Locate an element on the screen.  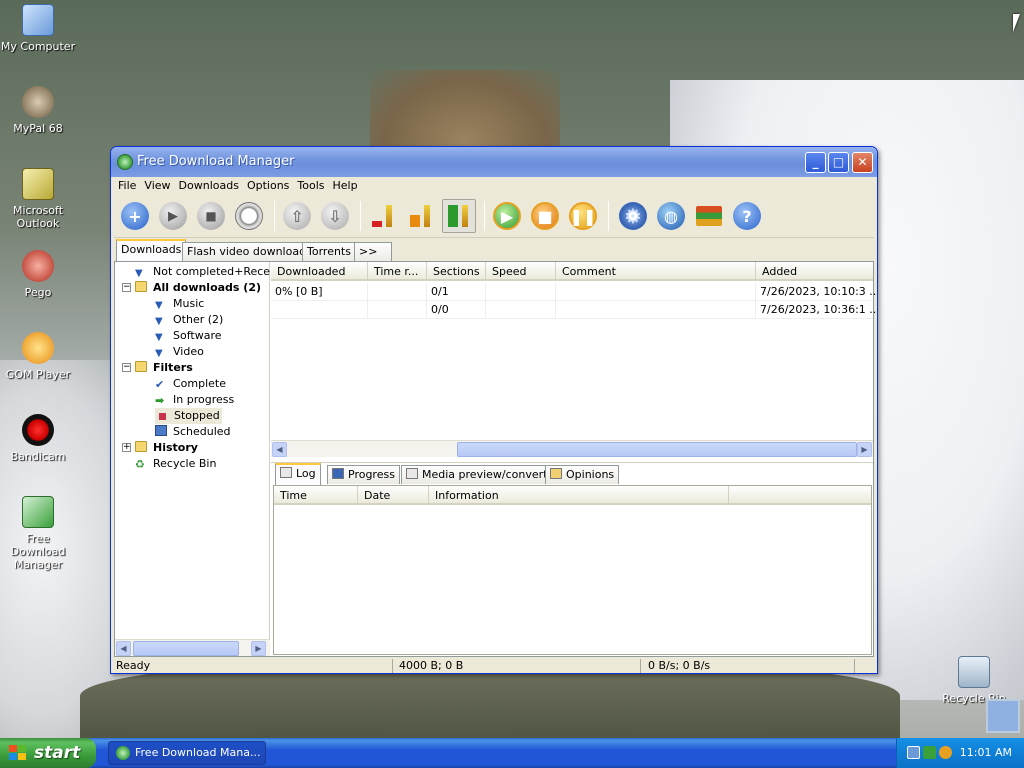
desktop-icon-label: Pego is located at coordinates (38, 292).